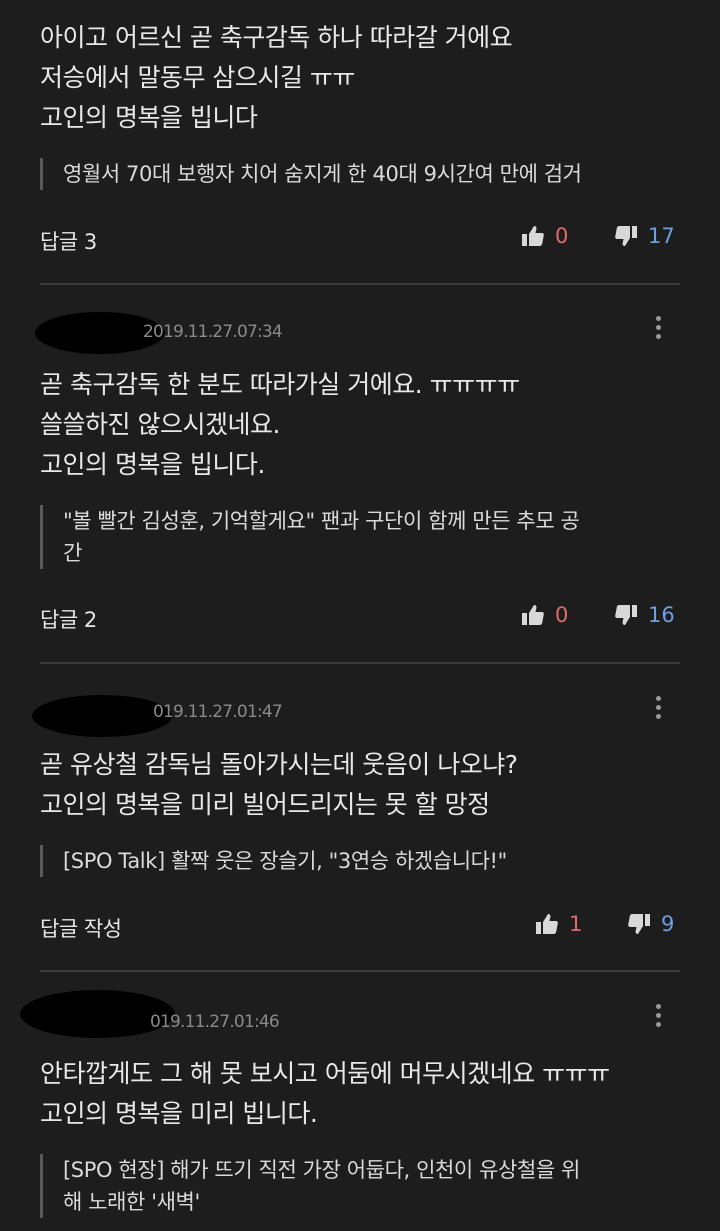 The width and height of the screenshot is (720, 1231). I want to click on comment-line: 곧 유상철 감독님 돌아가시는데 웃음이 나오냐?, so click(279, 764).